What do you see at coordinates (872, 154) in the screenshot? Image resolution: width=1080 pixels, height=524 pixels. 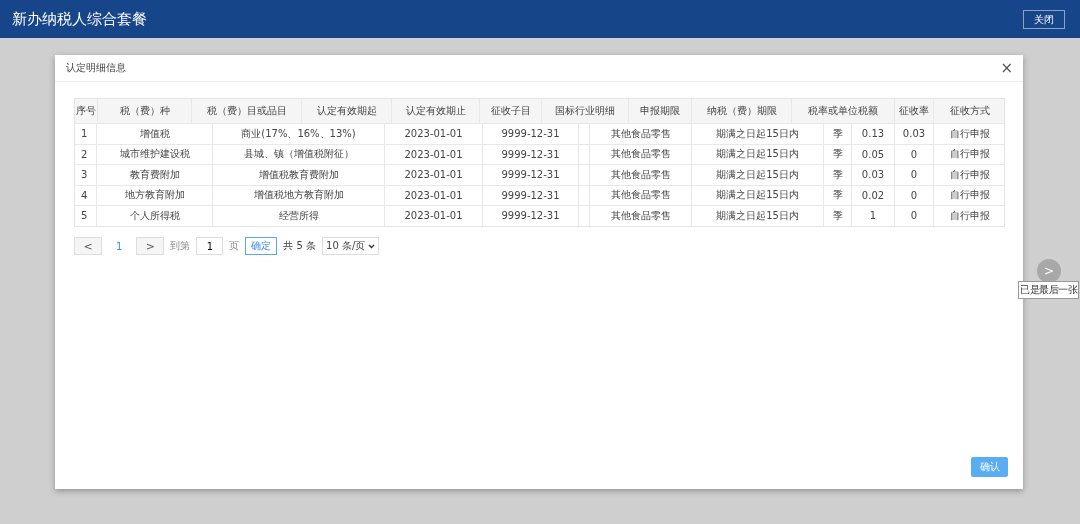 I see `table-cell: 0.05` at bounding box center [872, 154].